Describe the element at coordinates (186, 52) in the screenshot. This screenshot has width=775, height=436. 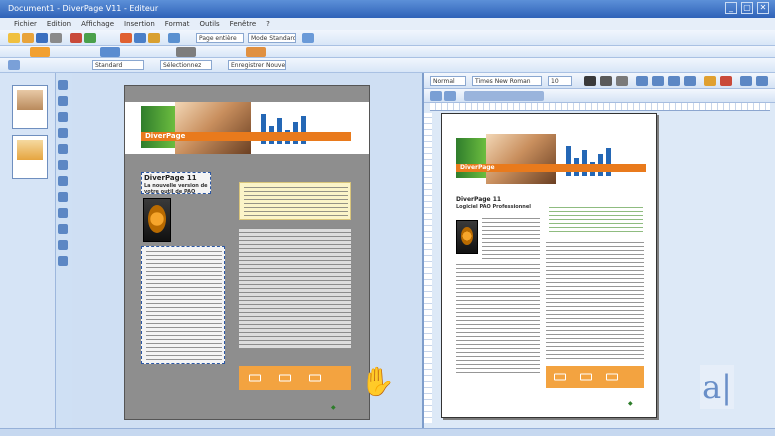
I see `layout-icon` at that location.